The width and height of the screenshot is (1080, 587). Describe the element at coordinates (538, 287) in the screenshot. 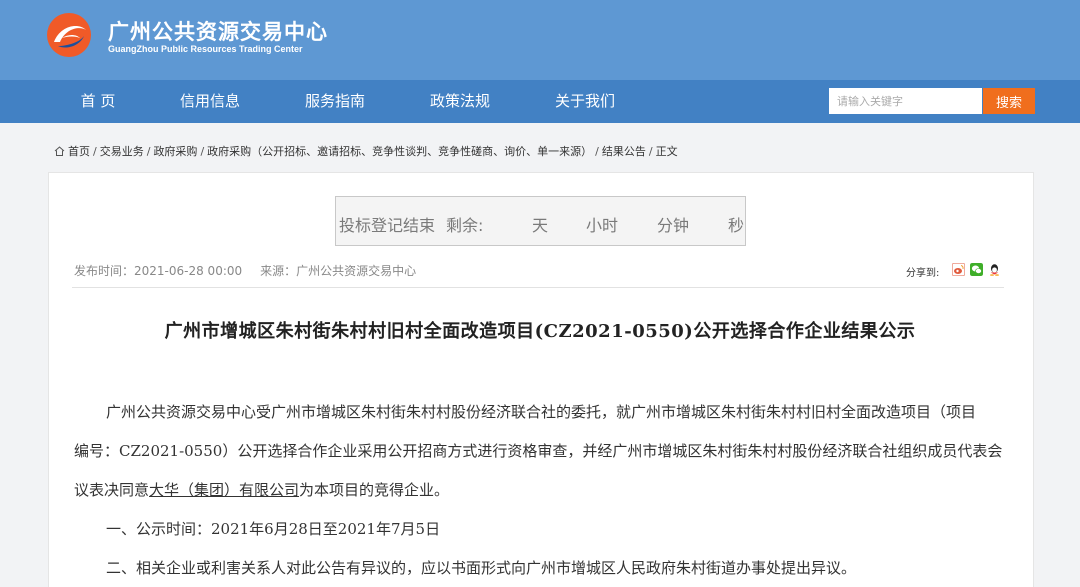

I see `meta-divider` at that location.